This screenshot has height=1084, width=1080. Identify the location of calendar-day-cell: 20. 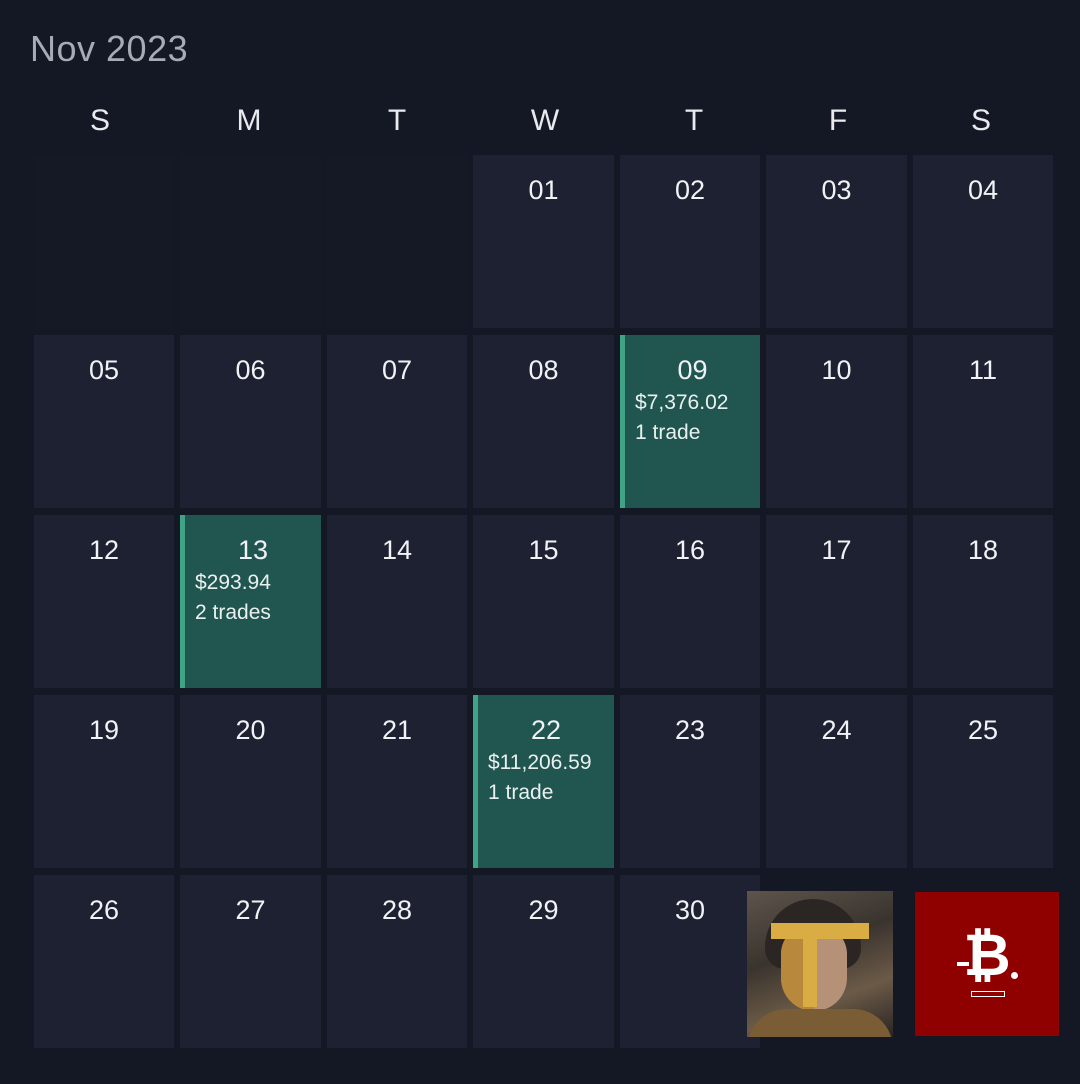
(250, 781).